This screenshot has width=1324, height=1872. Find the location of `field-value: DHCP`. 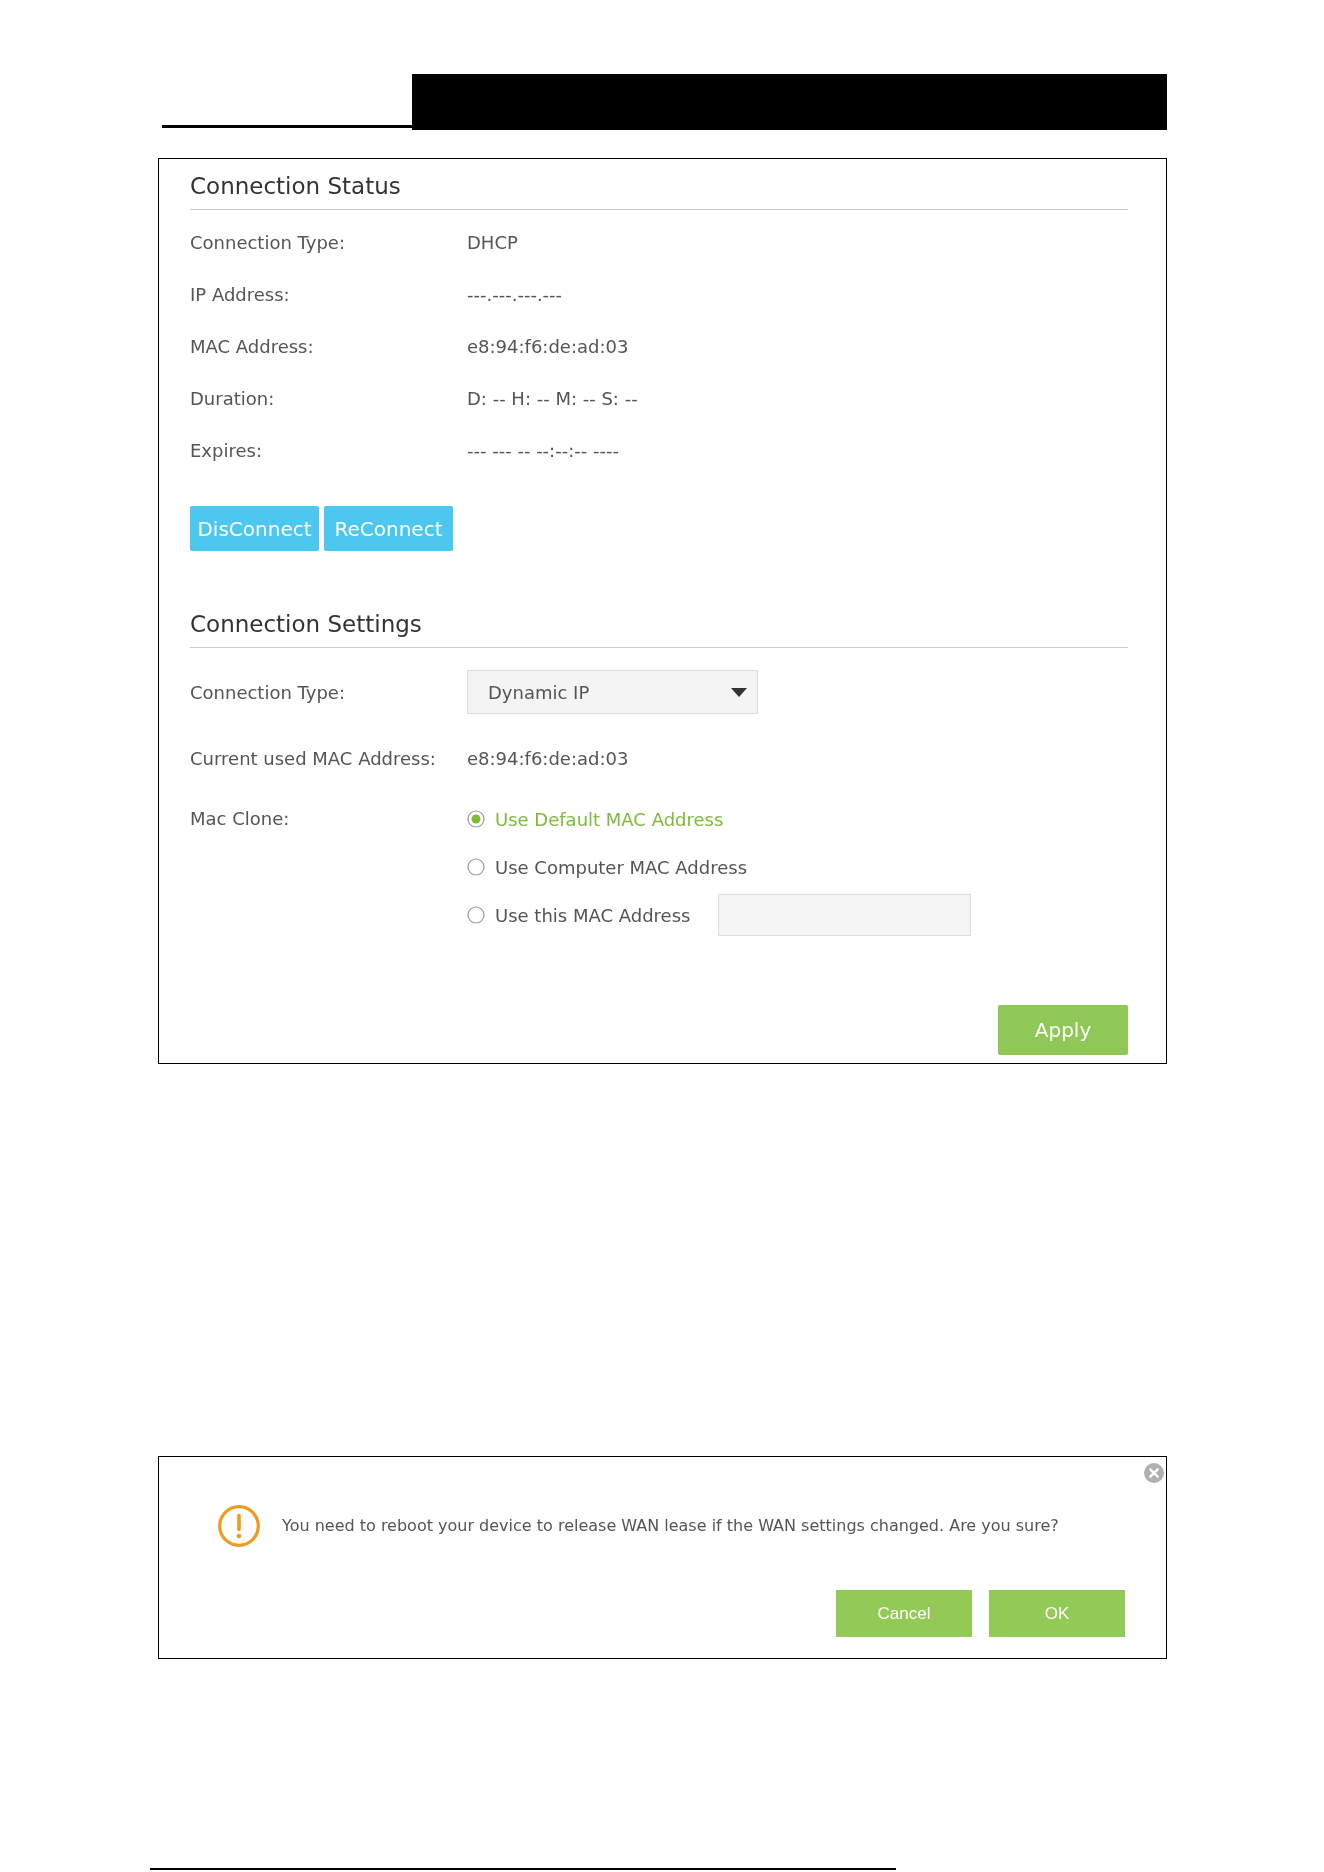

field-value: DHCP is located at coordinates (492, 242).